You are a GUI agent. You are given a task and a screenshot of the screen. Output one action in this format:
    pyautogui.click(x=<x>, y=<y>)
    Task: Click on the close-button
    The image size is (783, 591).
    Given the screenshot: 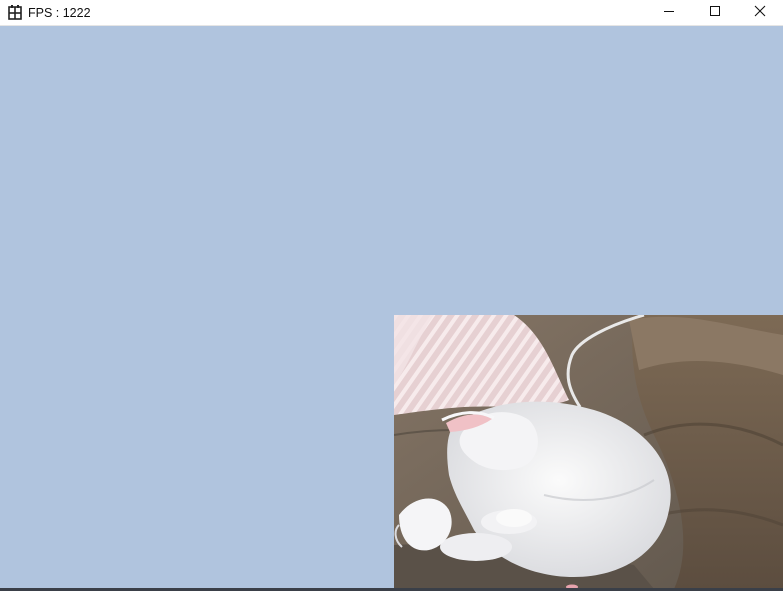 What is the action you would take?
    pyautogui.click(x=759, y=12)
    